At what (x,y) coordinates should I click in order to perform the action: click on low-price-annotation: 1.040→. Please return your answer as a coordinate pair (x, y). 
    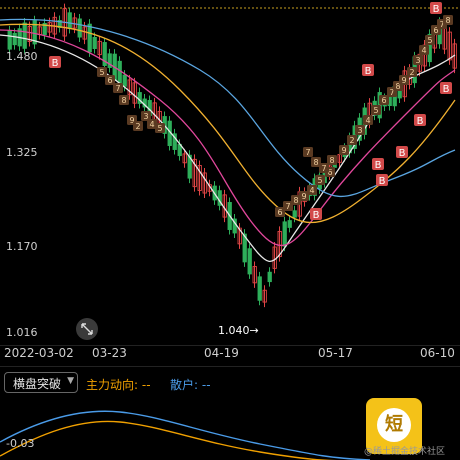
    Looking at the image, I should click on (238, 330).